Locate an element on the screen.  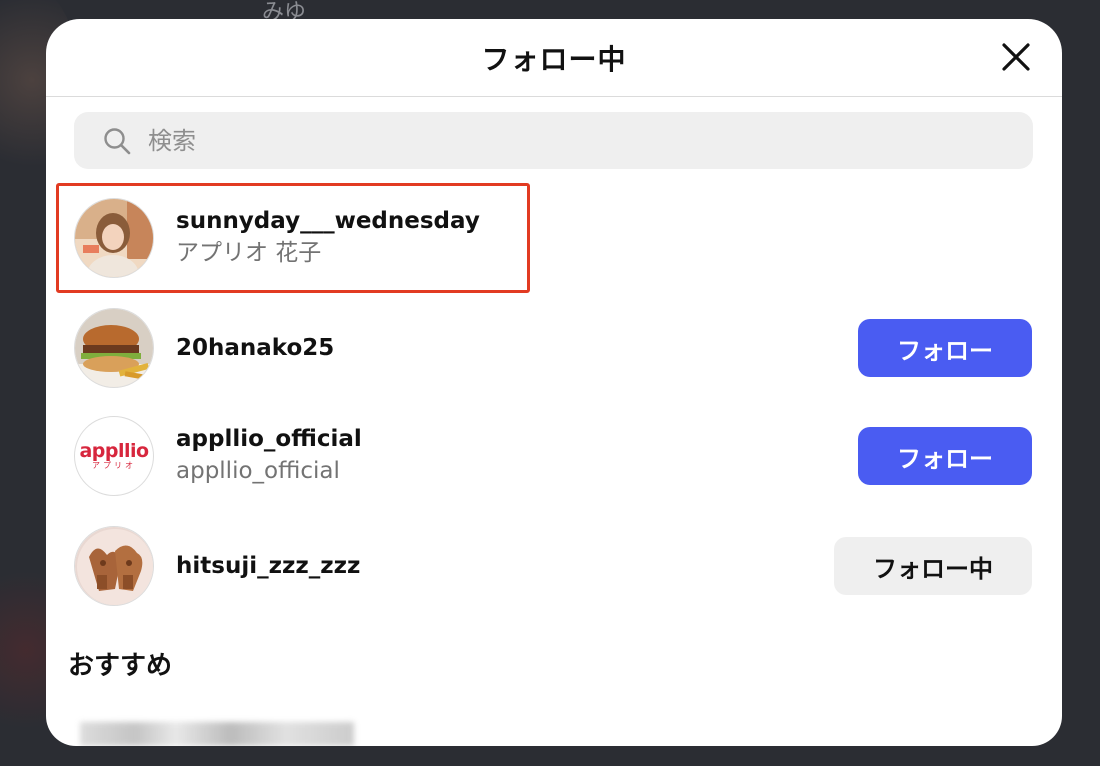
search-bar is located at coordinates (553, 140).